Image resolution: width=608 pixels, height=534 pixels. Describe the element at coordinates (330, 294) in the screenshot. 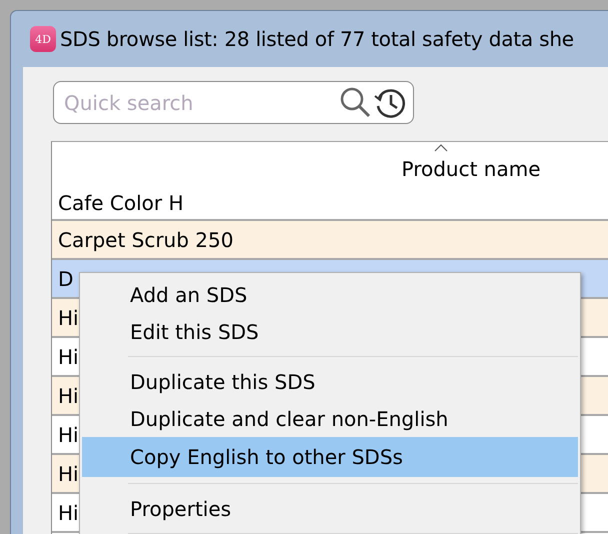

I see `menu-item: Add an SDS` at that location.